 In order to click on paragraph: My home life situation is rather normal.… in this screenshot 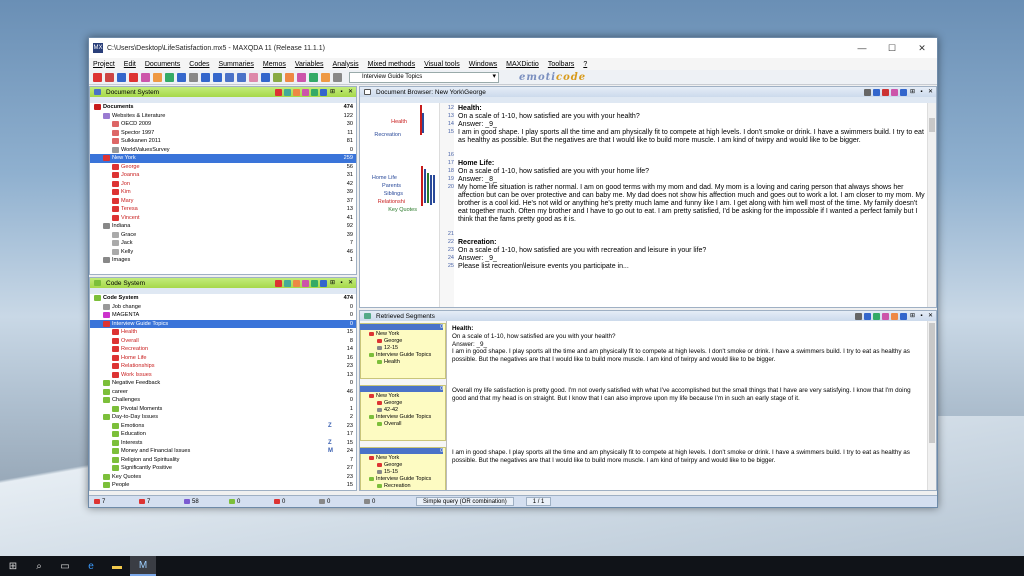, I will do `click(690, 204)`.